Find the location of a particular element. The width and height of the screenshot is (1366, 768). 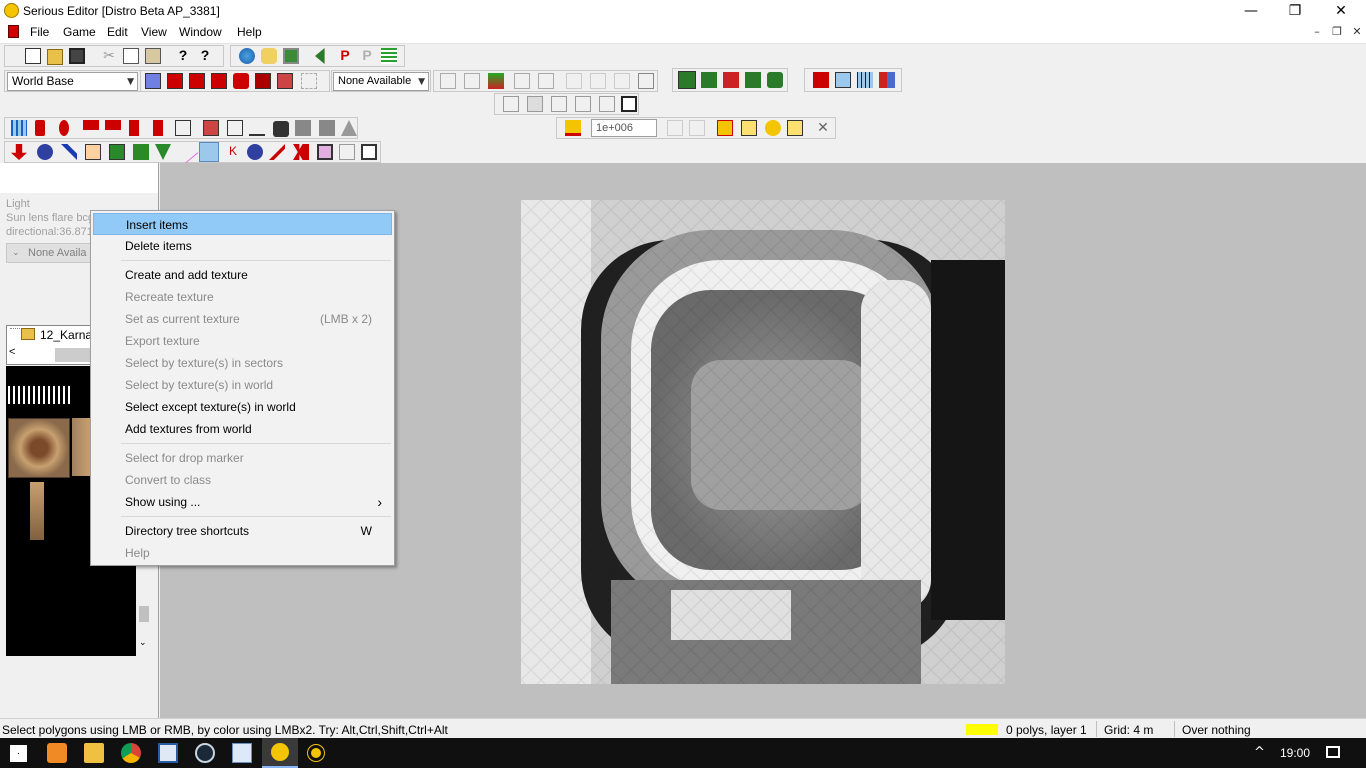

open-folder-icon is located at coordinates (55, 57).